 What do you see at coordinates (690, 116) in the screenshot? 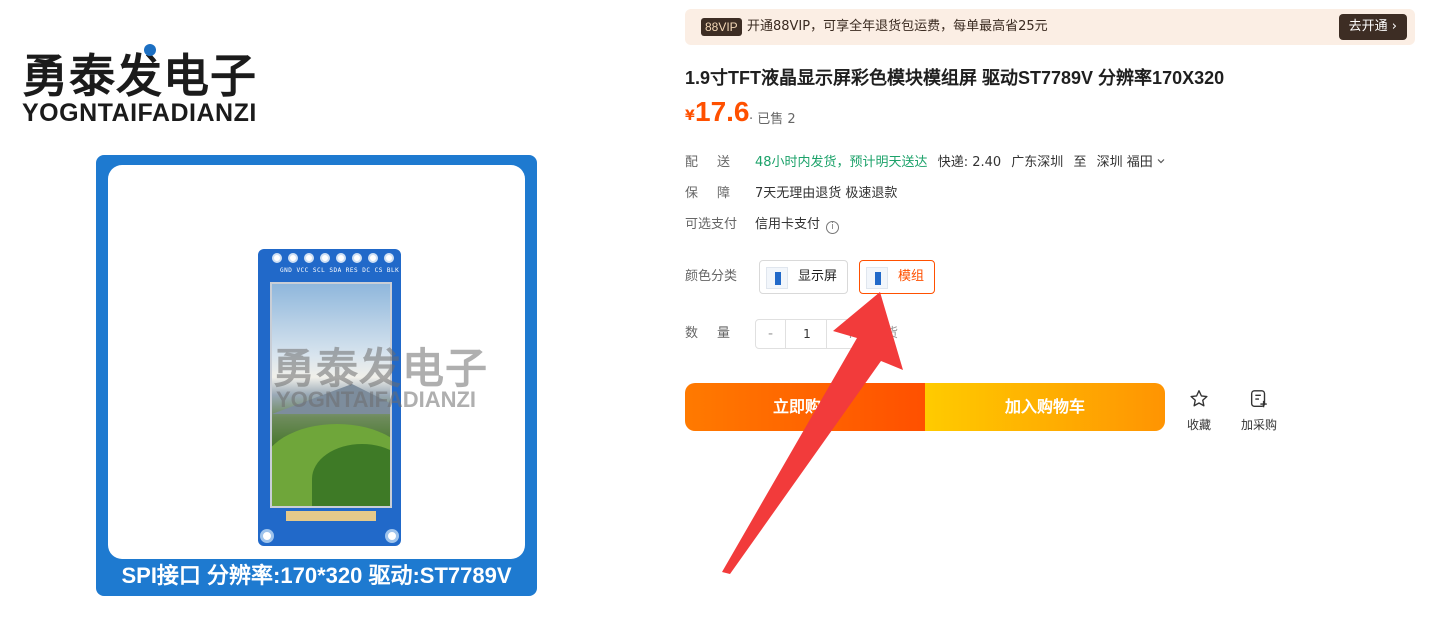
I see `currency-symbol: ¥` at bounding box center [690, 116].